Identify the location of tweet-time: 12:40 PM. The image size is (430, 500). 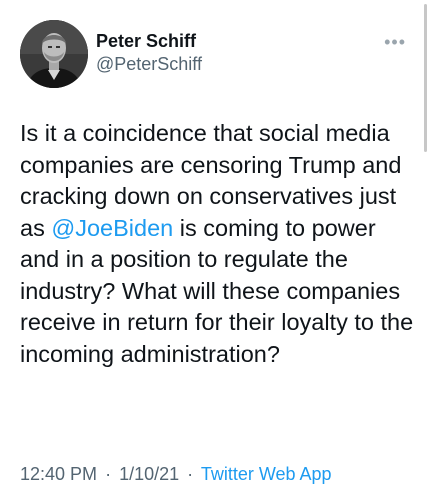
(58, 474).